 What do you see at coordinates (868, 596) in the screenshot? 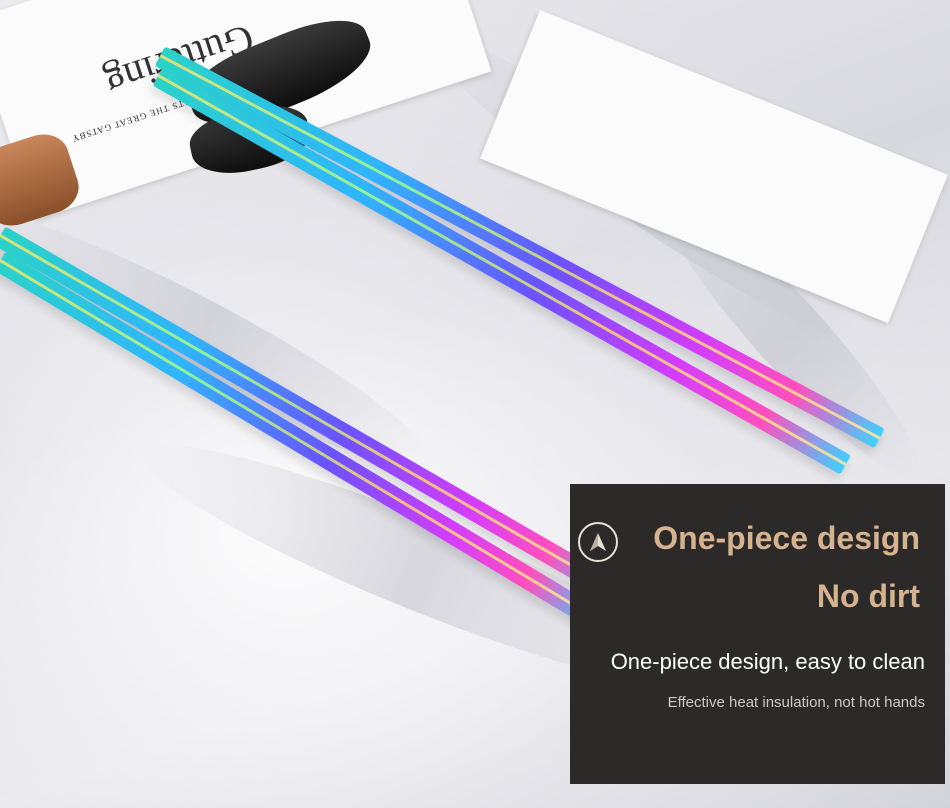
I see `feature-subheading: No dirt` at bounding box center [868, 596].